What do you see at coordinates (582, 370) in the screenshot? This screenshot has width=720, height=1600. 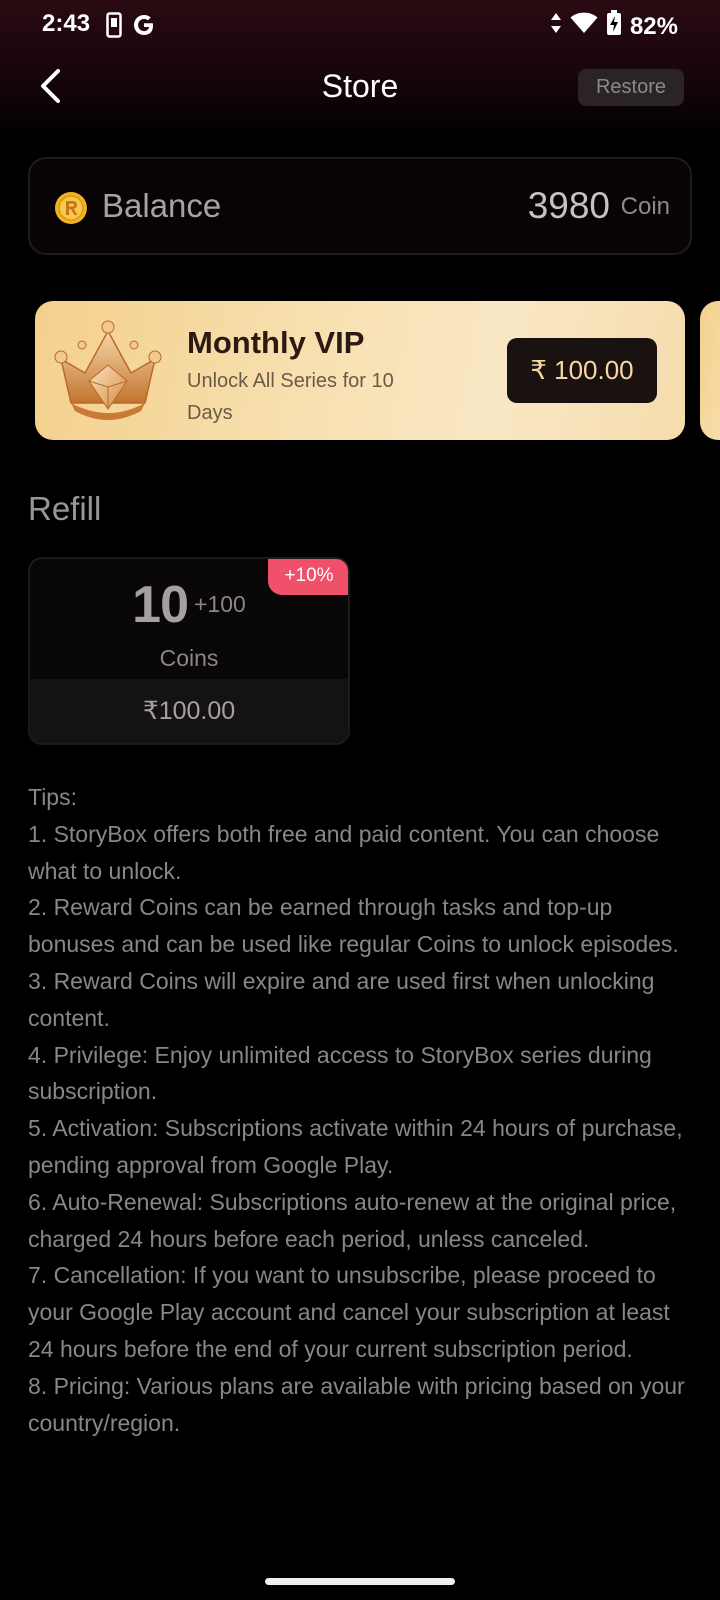 I see `vip-price-button: ₹ 100.00` at bounding box center [582, 370].